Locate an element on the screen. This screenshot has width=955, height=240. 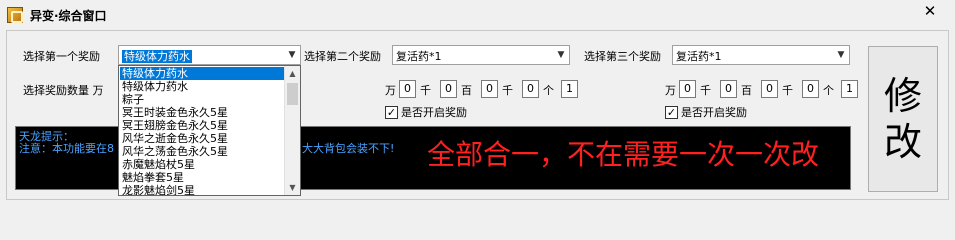
reward2-enable-checkbox: ✓ 是否开启奖励 is located at coordinates (426, 112).